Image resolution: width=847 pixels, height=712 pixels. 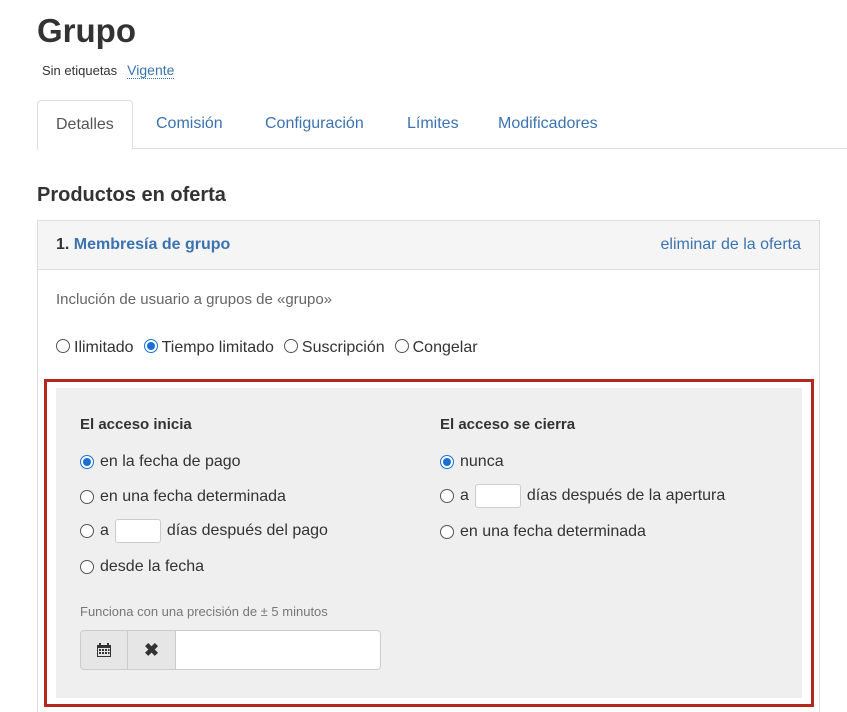 What do you see at coordinates (278, 650) in the screenshot?
I see `date-input` at bounding box center [278, 650].